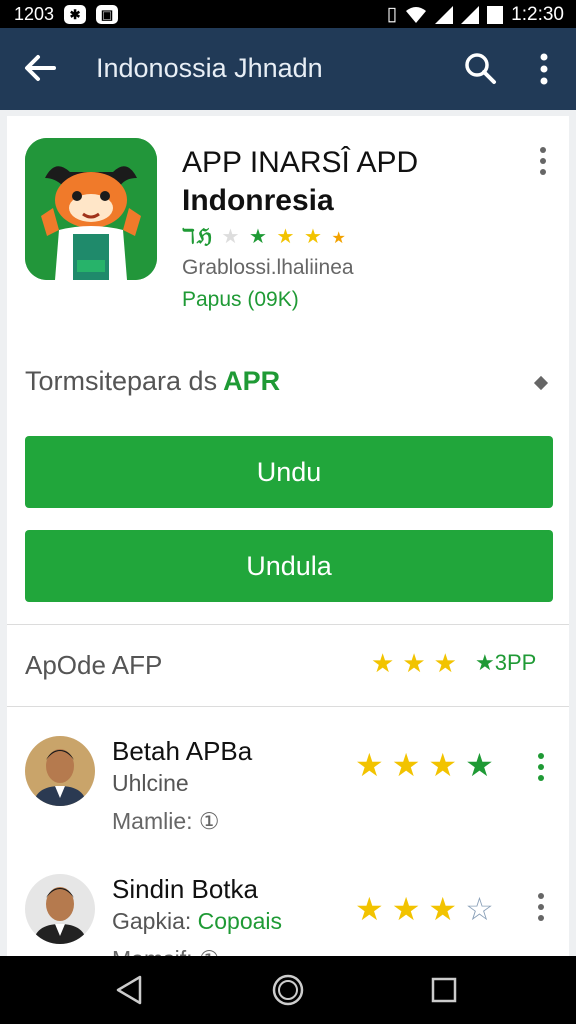  What do you see at coordinates (444, 990) in the screenshot?
I see `nav-recents-icon` at bounding box center [444, 990].